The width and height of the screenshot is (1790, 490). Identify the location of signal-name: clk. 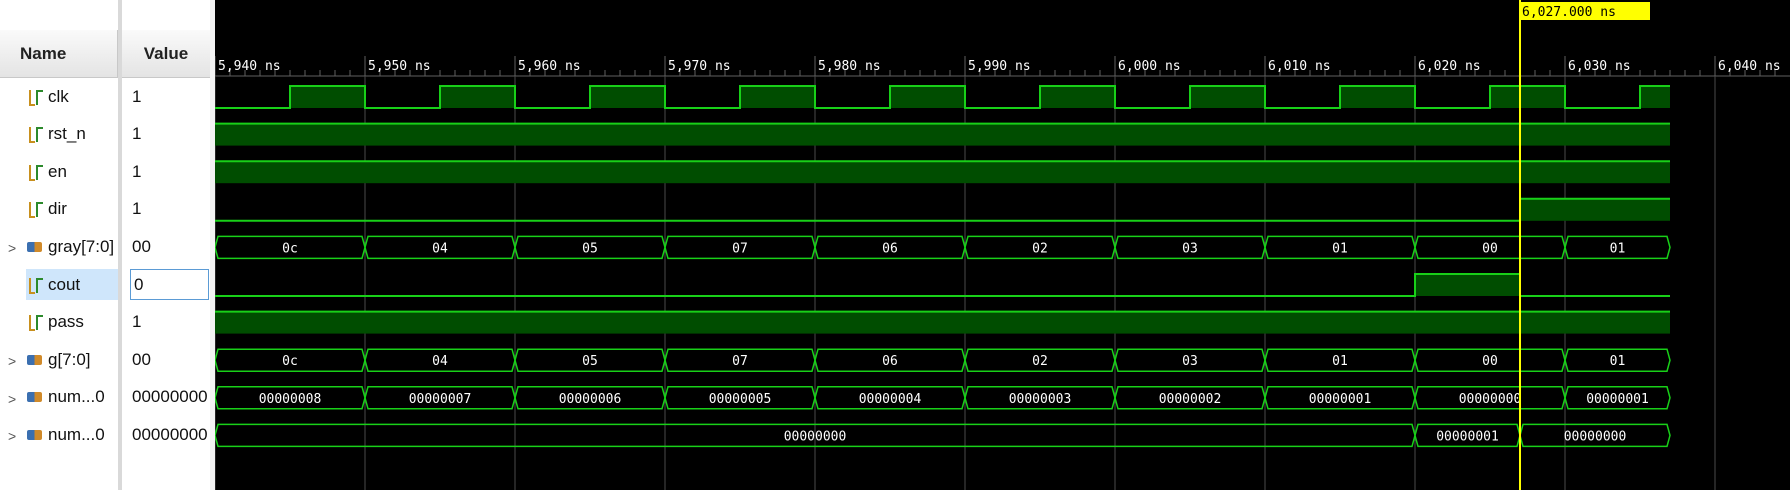
(72, 96).